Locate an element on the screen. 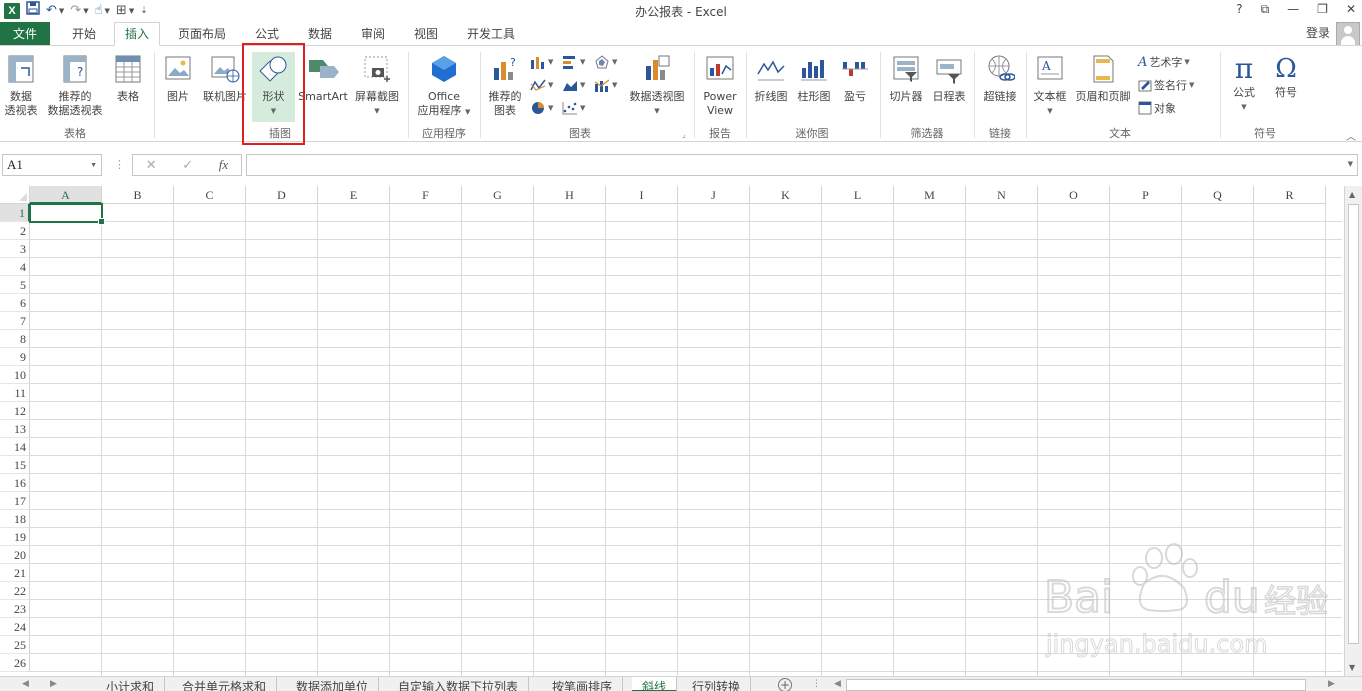 The image size is (1362, 691). slicer-button: 切片器 is located at coordinates (906, 79).